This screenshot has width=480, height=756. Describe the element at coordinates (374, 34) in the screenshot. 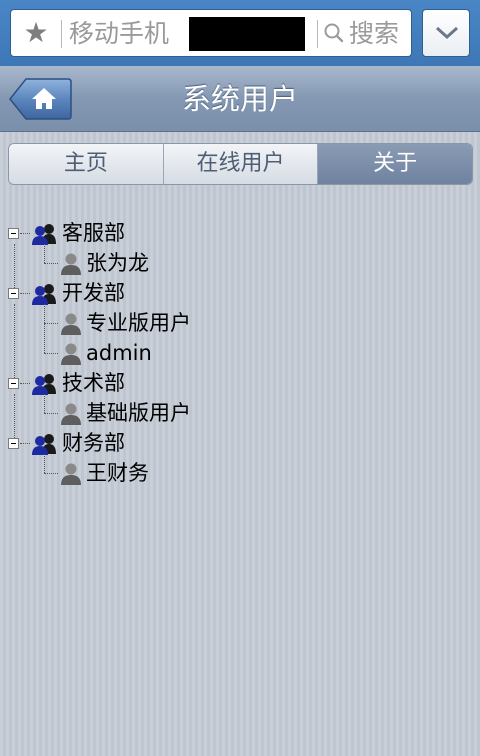

I see `search-button: 搜索` at that location.